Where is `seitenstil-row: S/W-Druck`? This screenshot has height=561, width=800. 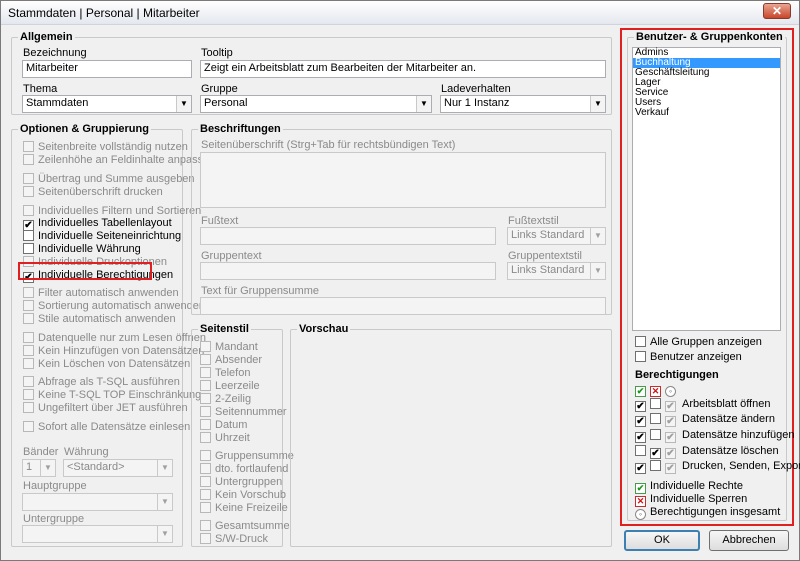 seitenstil-row: S/W-Druck is located at coordinates (234, 539).